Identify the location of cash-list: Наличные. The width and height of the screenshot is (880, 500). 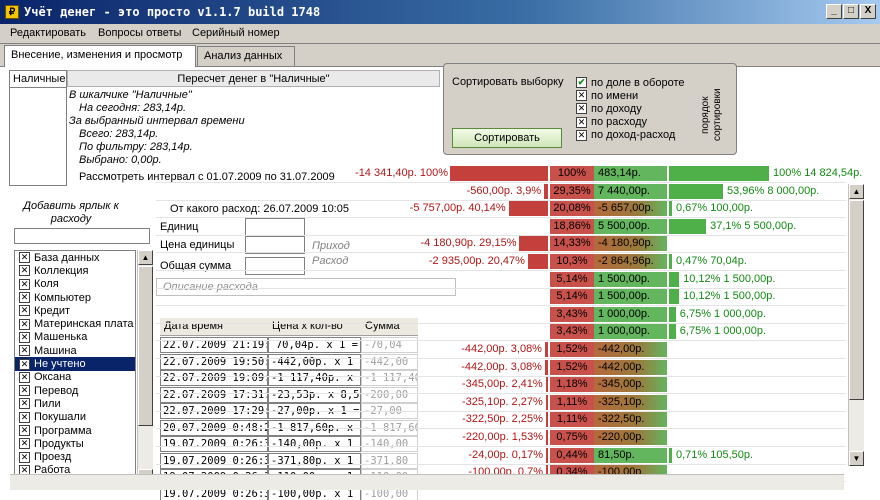
(38, 128).